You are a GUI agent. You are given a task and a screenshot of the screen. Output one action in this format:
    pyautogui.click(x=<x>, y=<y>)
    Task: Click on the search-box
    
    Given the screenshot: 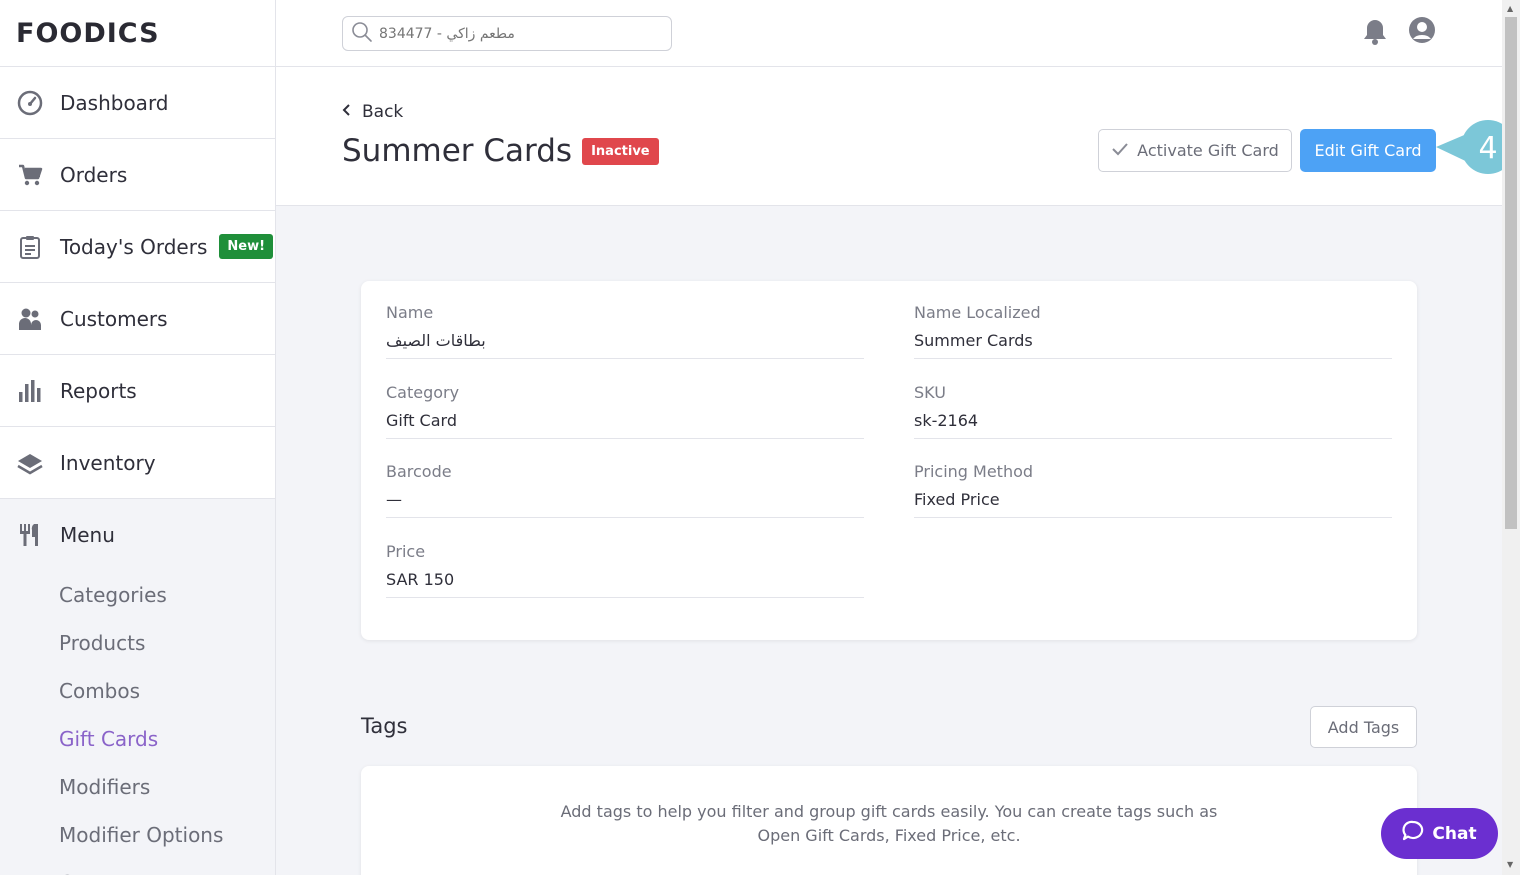 What is the action you would take?
    pyautogui.click(x=507, y=33)
    